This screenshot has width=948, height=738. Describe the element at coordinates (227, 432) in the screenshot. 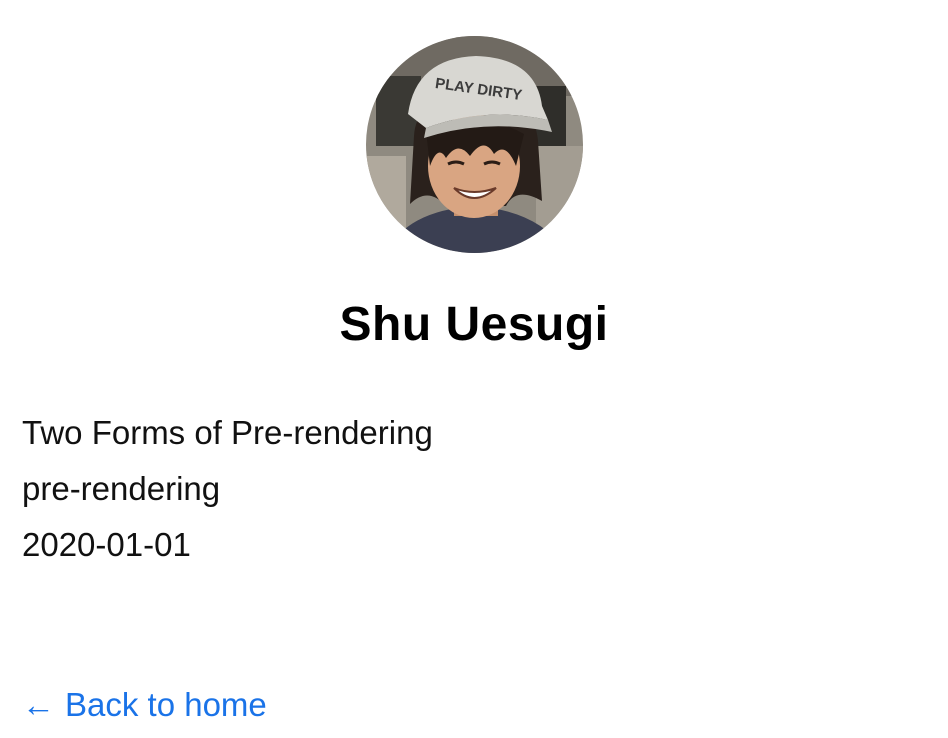

I see `post-title: Two Forms of Pre-rendering` at that location.